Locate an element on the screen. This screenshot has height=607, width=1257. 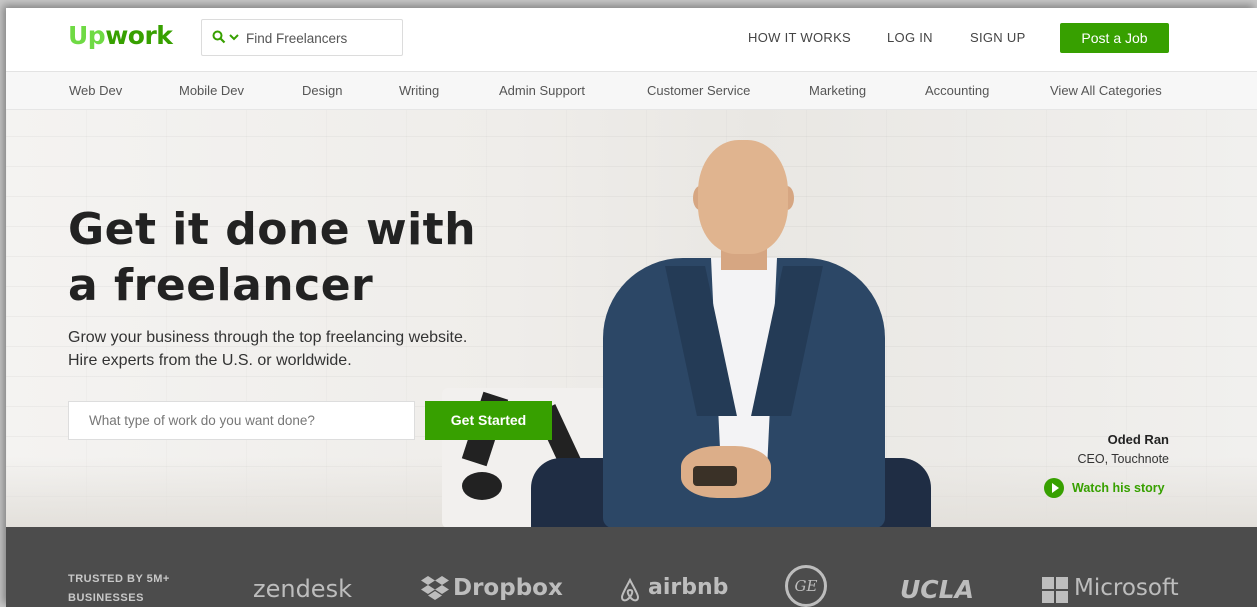
category-marketing: Marketing is located at coordinates (837, 90).